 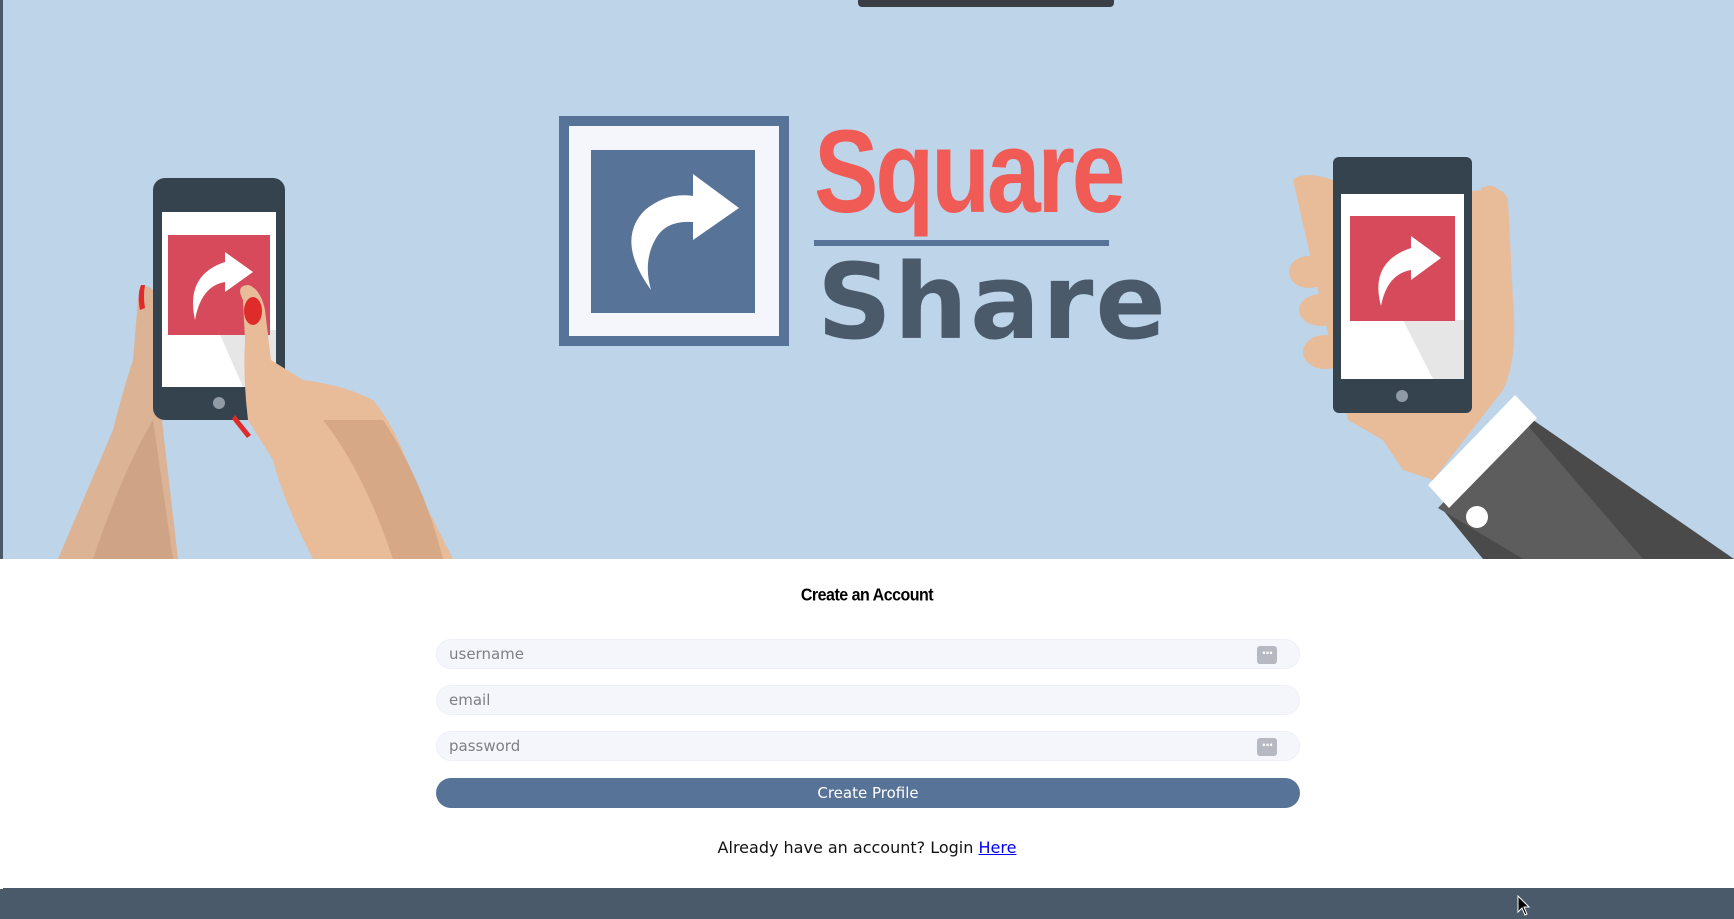 I want to click on right-hand-phone-illustration, so click(x=1511, y=358).